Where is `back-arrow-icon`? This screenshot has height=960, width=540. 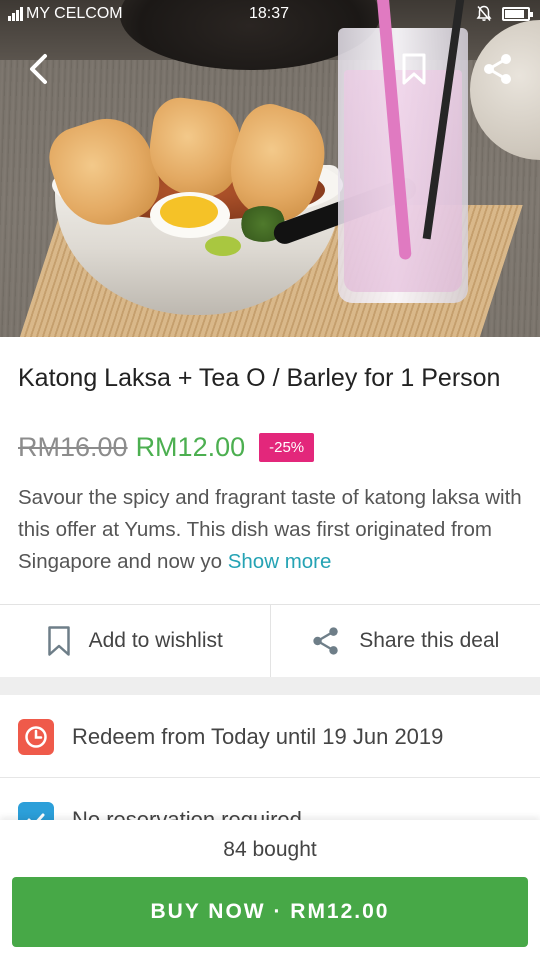 back-arrow-icon is located at coordinates (38, 69).